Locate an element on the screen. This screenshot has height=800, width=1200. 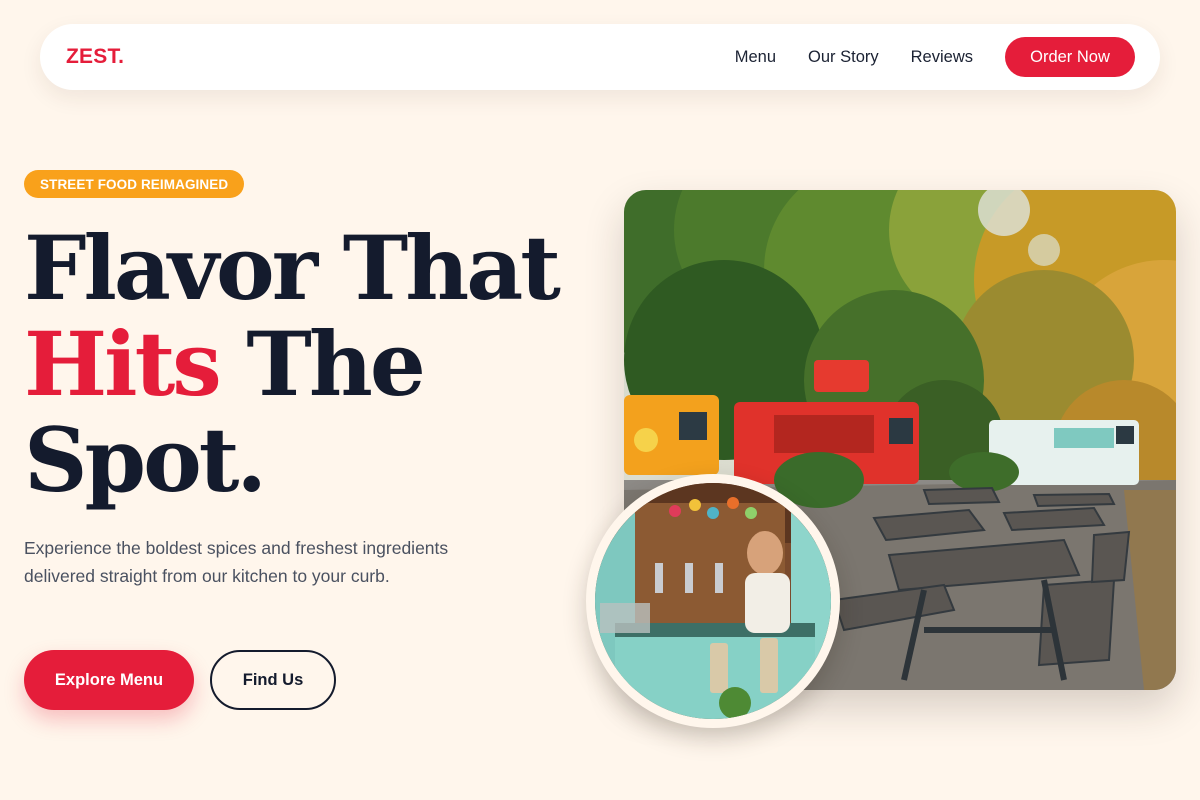
order-now-button: Order Now is located at coordinates (1070, 57).